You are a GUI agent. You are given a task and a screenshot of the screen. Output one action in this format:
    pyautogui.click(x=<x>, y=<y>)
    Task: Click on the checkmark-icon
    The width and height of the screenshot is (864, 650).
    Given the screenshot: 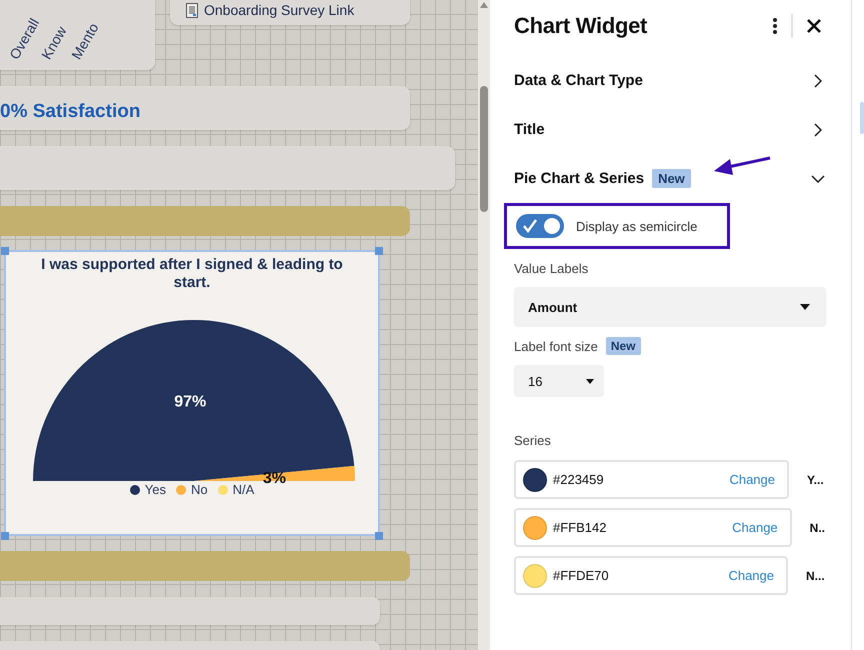 What is the action you would take?
    pyautogui.click(x=530, y=226)
    